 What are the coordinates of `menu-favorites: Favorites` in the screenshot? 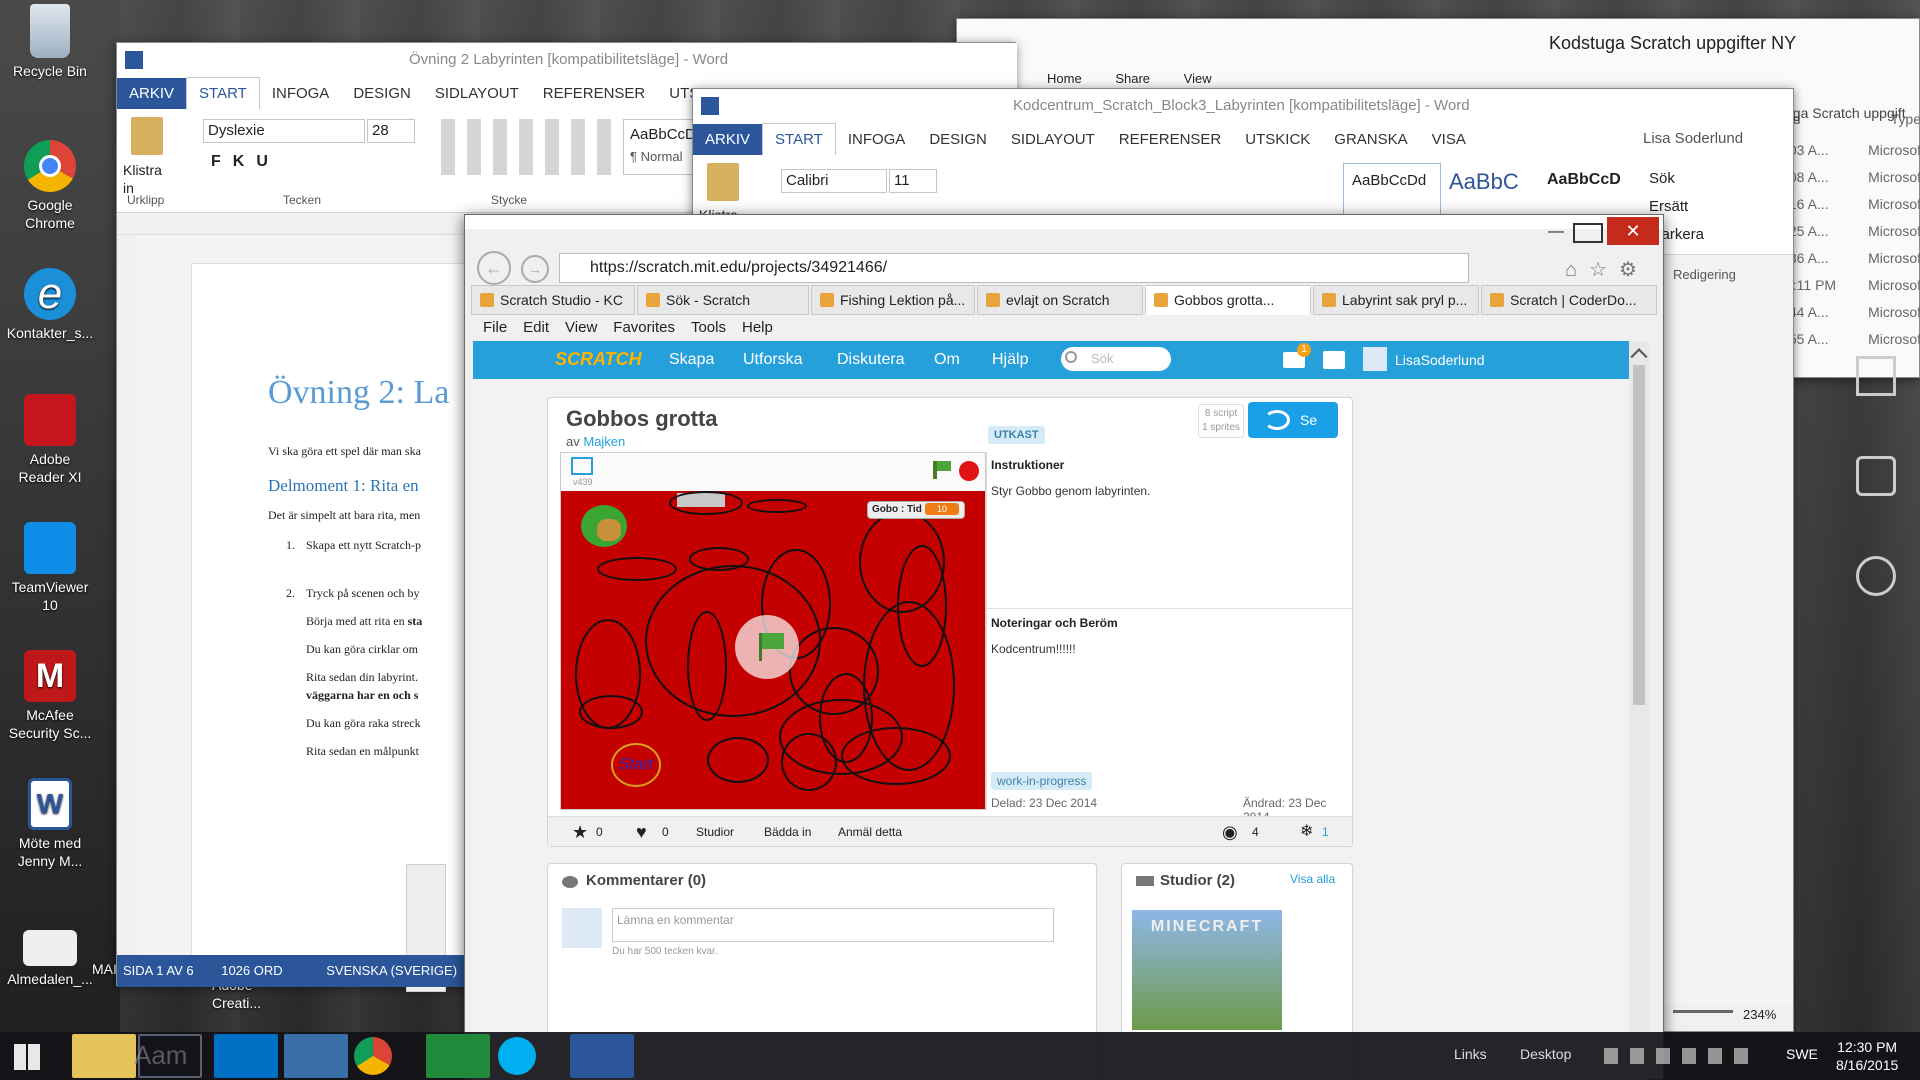 It's located at (644, 327).